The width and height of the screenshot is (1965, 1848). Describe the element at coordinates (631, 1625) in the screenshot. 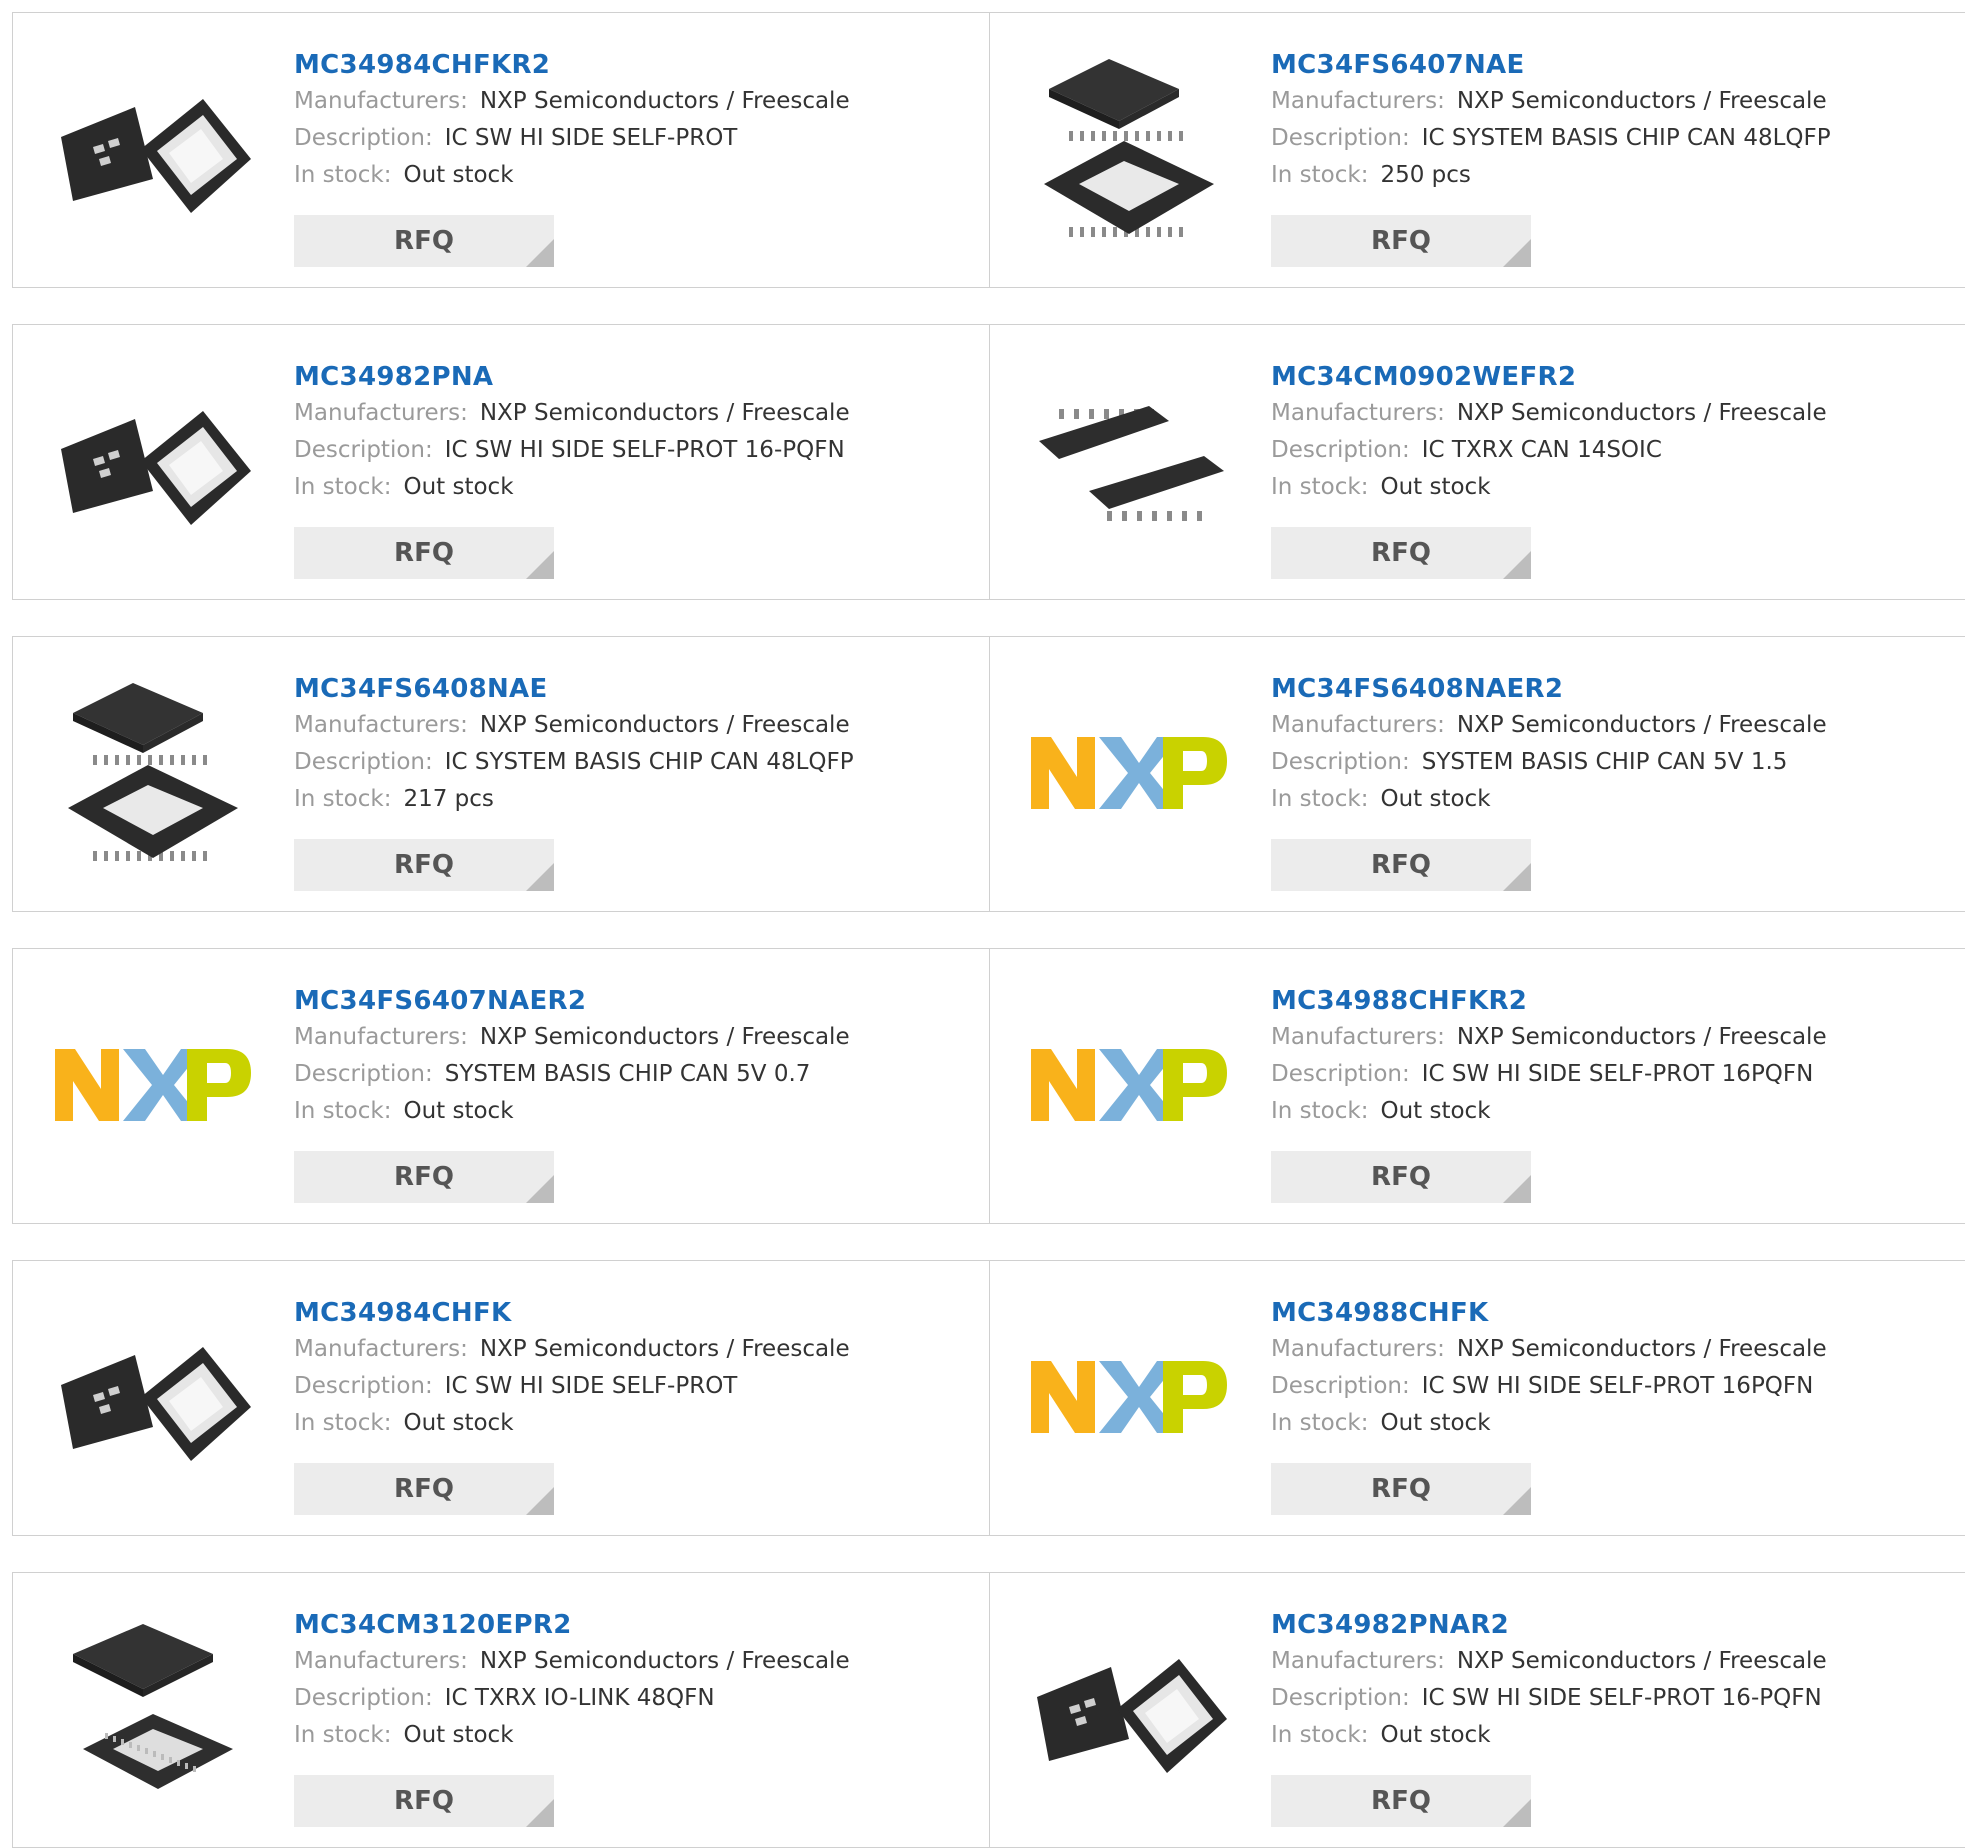

I see `product-title-link: MC34CM3120EPR2` at that location.